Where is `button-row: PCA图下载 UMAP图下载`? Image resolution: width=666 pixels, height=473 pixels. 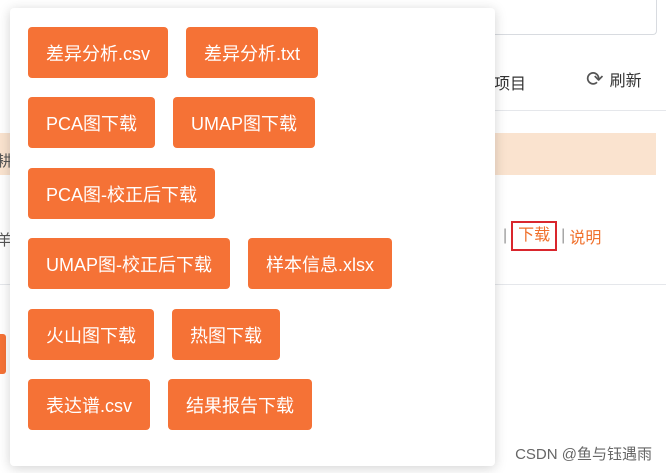
button-row: PCA图下载 UMAP图下载 is located at coordinates (172, 122).